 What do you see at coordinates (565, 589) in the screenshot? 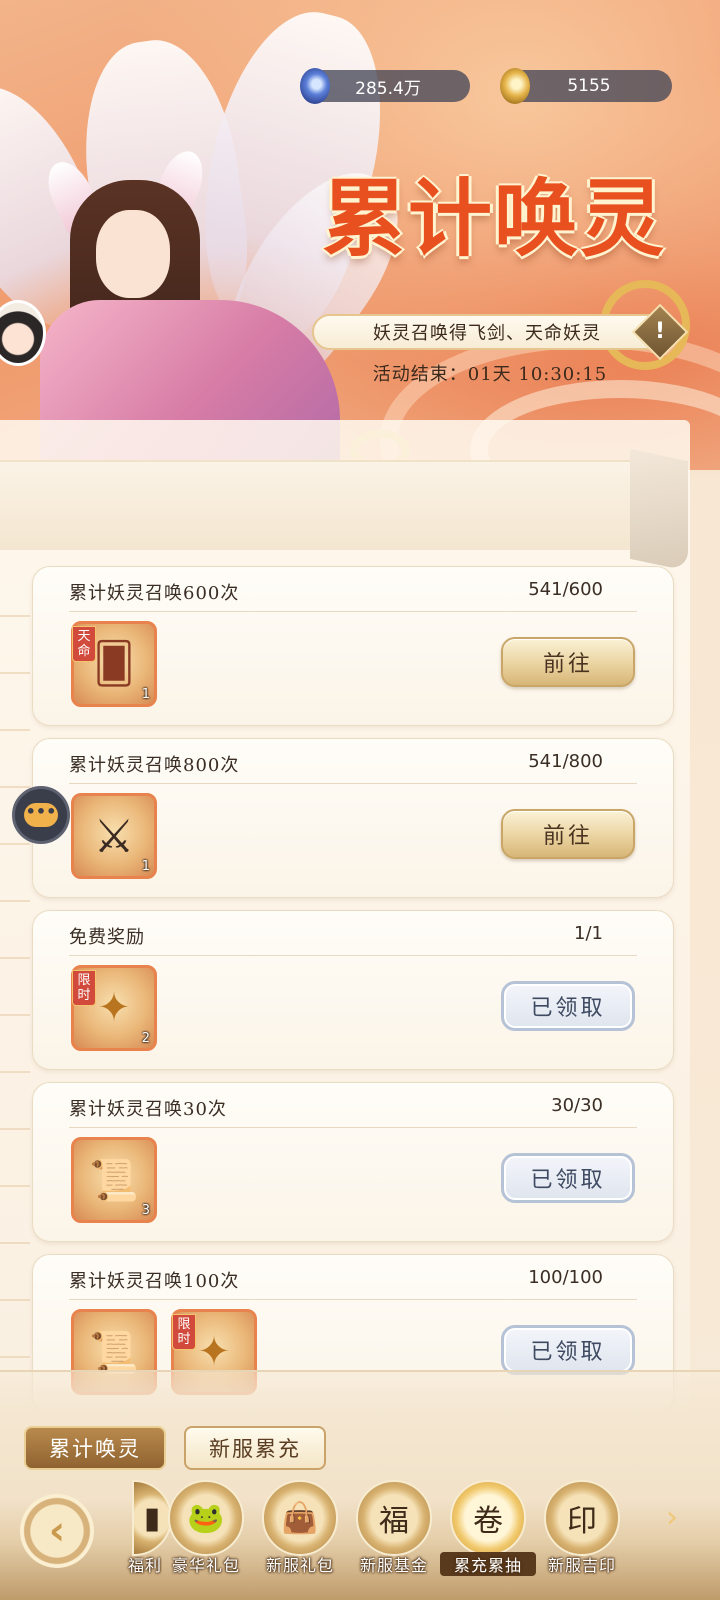
I see `task-progress: 541/600` at bounding box center [565, 589].